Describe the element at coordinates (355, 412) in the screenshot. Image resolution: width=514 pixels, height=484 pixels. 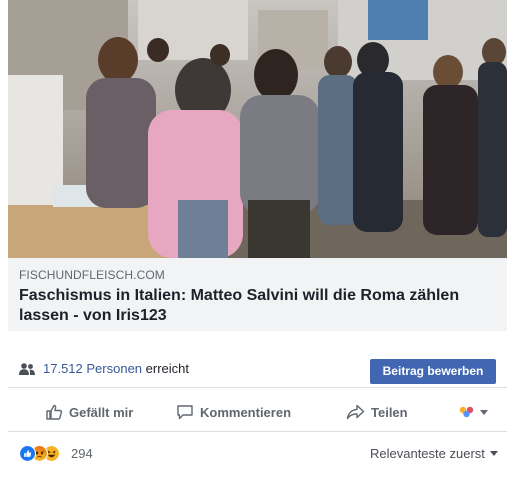
I see `share-arrow-icon` at that location.